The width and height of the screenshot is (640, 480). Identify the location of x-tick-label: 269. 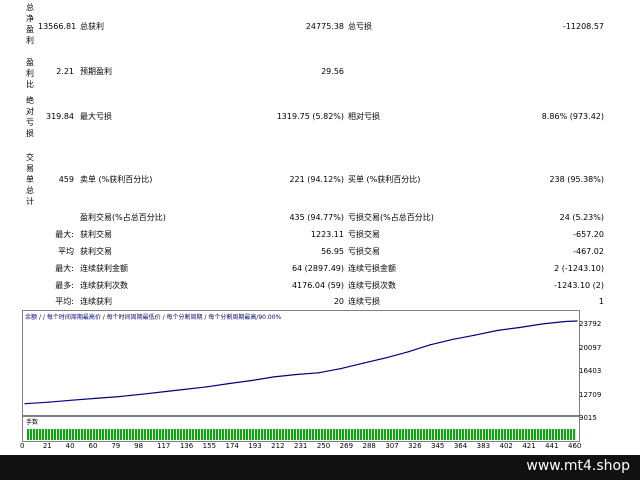
(346, 446).